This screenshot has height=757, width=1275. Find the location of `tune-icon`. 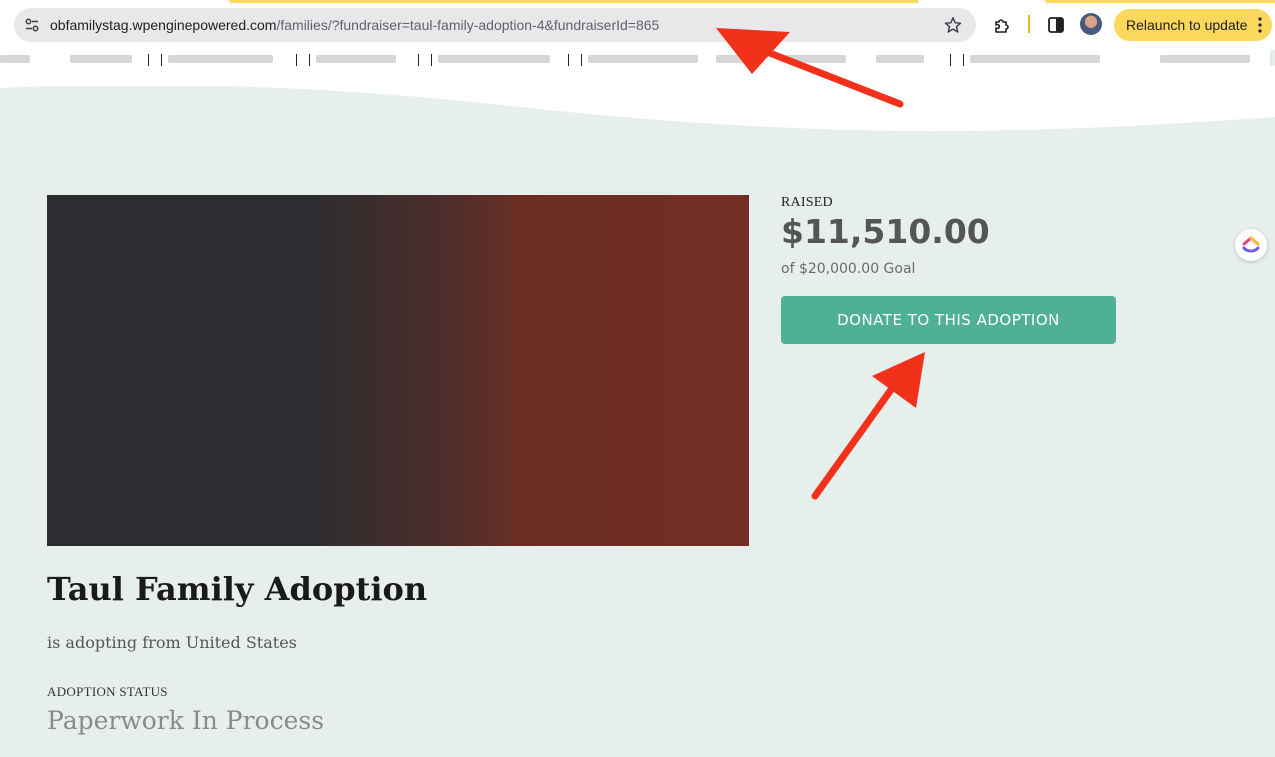

tune-icon is located at coordinates (32, 25).